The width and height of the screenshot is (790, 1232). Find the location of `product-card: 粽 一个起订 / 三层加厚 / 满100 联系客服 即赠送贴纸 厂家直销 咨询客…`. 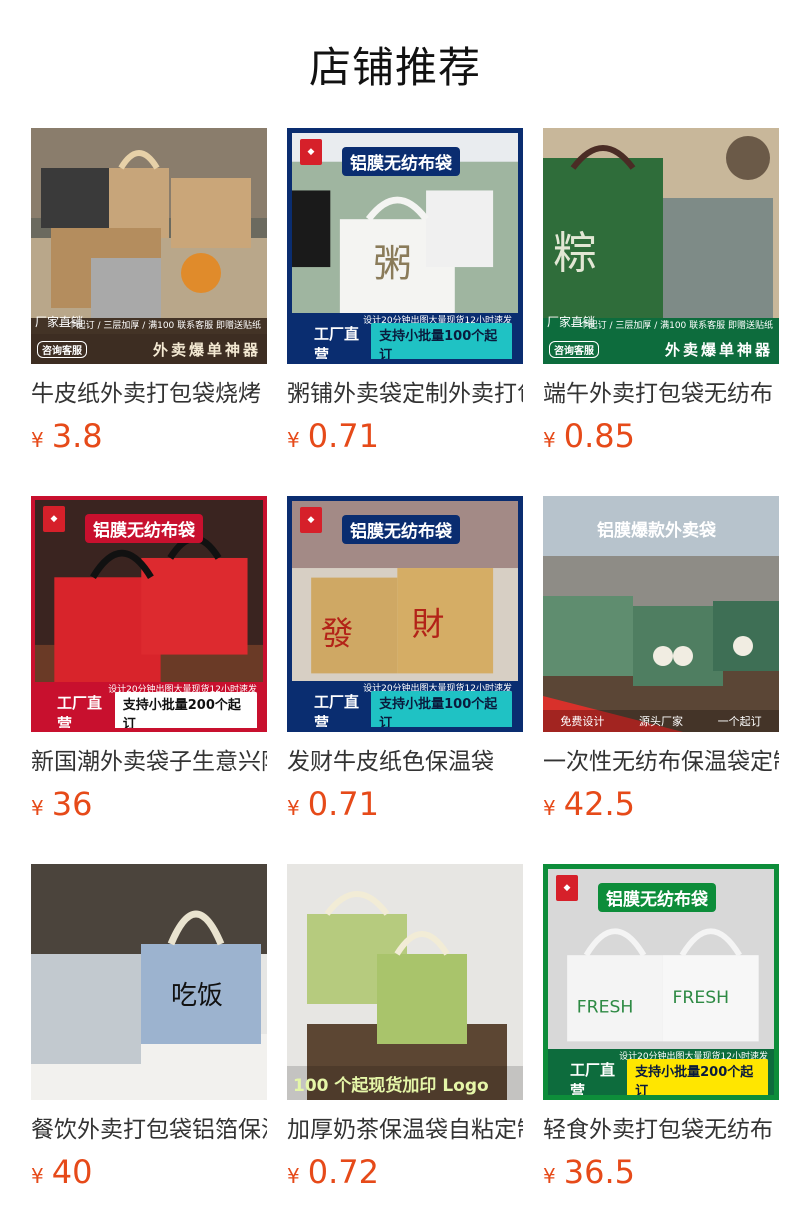

product-card: 粽 一个起订 / 三层加厚 / 满100 联系客服 即赠送贴纸 厂家直销 咨询客… is located at coordinates (661, 312).